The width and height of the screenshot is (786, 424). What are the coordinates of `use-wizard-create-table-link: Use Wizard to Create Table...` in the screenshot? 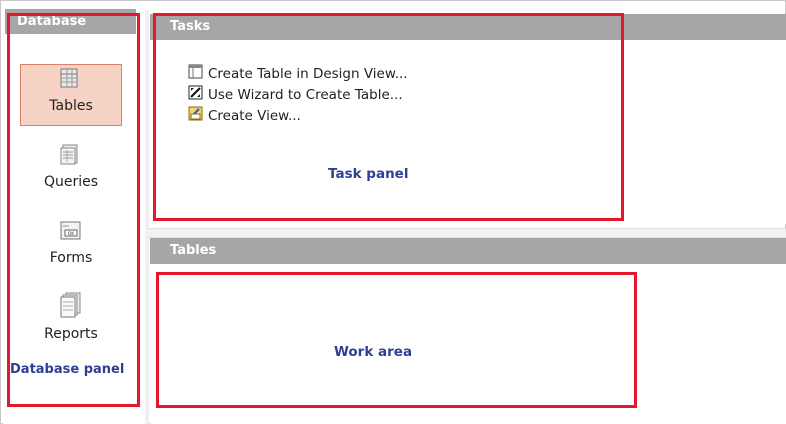 It's located at (295, 94).